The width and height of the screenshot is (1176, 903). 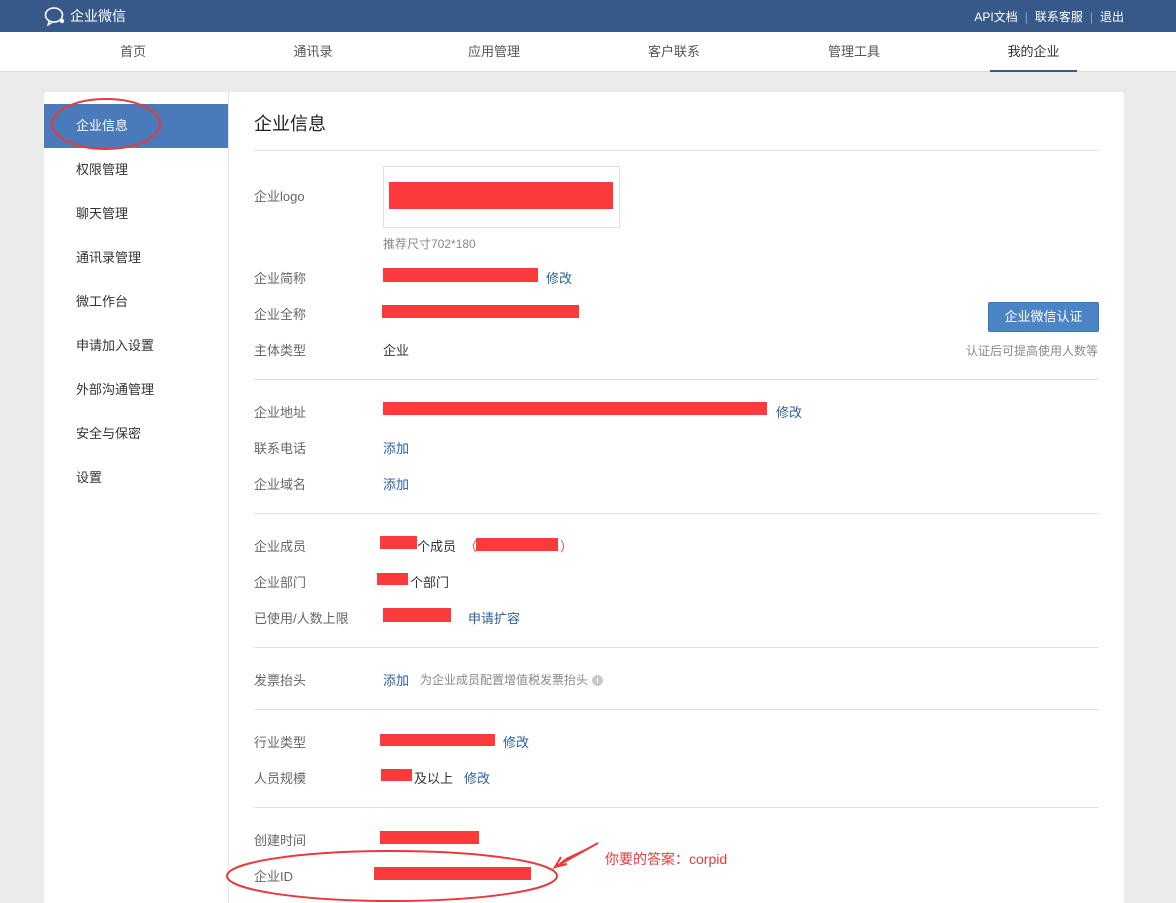 I want to click on brand-name: 企业微信, so click(x=98, y=16).